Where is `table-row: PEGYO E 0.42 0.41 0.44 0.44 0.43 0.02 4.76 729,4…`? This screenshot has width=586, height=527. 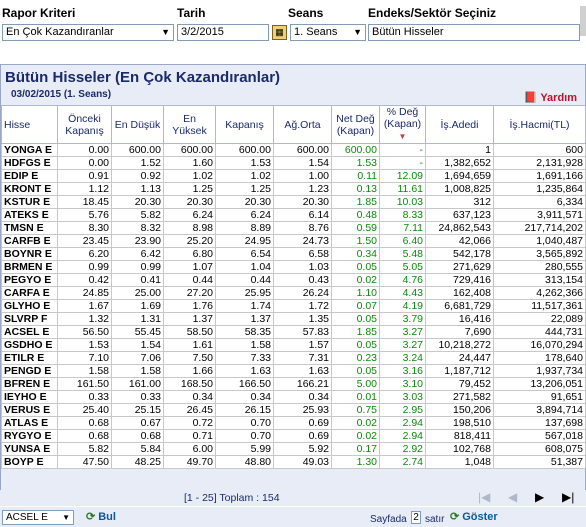
table-row: PEGYO E 0.42 0.41 0.44 0.44 0.43 0.02 4.76 729,4… is located at coordinates (293, 280).